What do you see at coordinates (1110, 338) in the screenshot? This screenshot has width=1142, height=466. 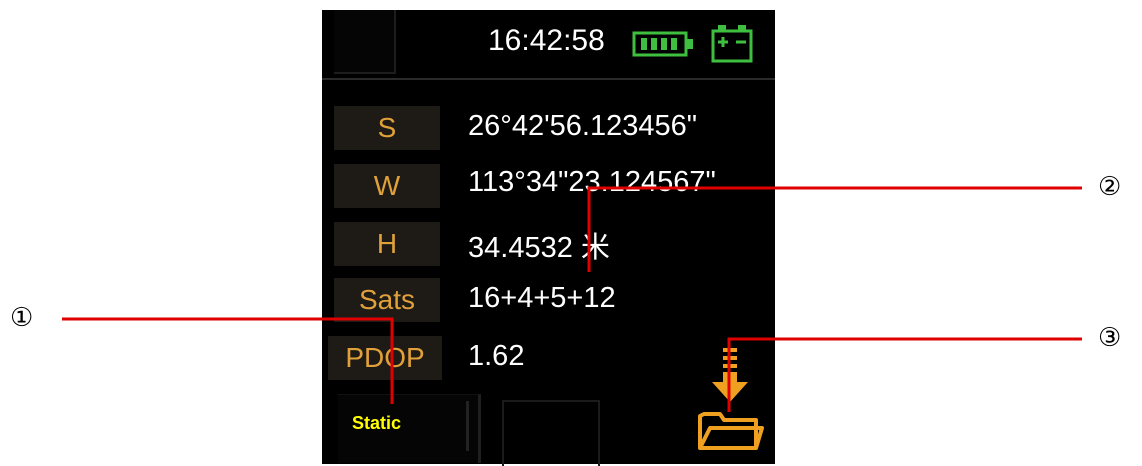 I see `callout-marker-3: ③` at bounding box center [1110, 338].